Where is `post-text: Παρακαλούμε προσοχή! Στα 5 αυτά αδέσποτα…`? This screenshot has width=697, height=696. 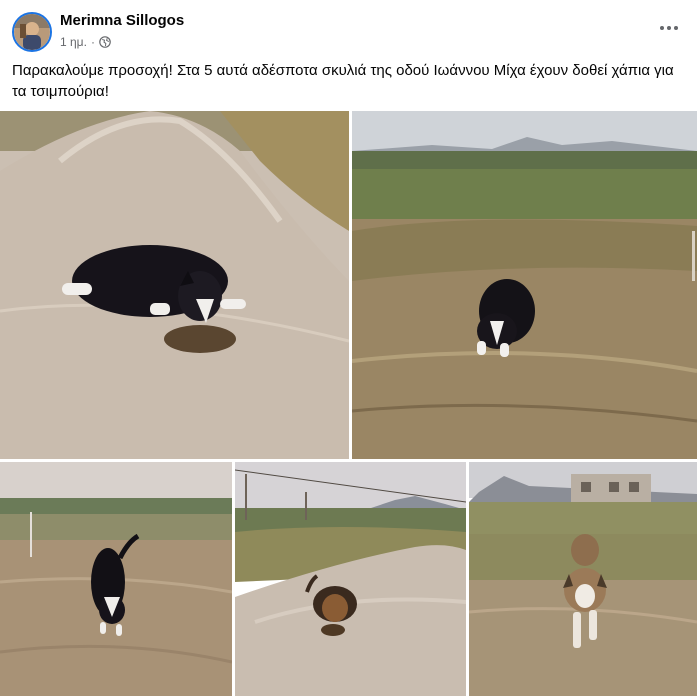
post-text: Παρακαλούμε προσοχή! Στα 5 αυτά αδέσποτα… is located at coordinates (343, 81).